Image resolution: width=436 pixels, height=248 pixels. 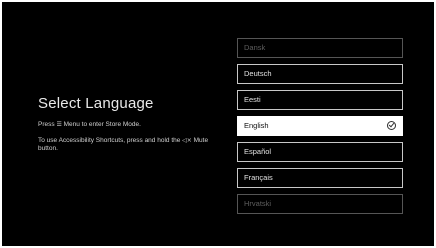 What do you see at coordinates (46, 124) in the screenshot?
I see `store-mode-prefix: Press` at bounding box center [46, 124].